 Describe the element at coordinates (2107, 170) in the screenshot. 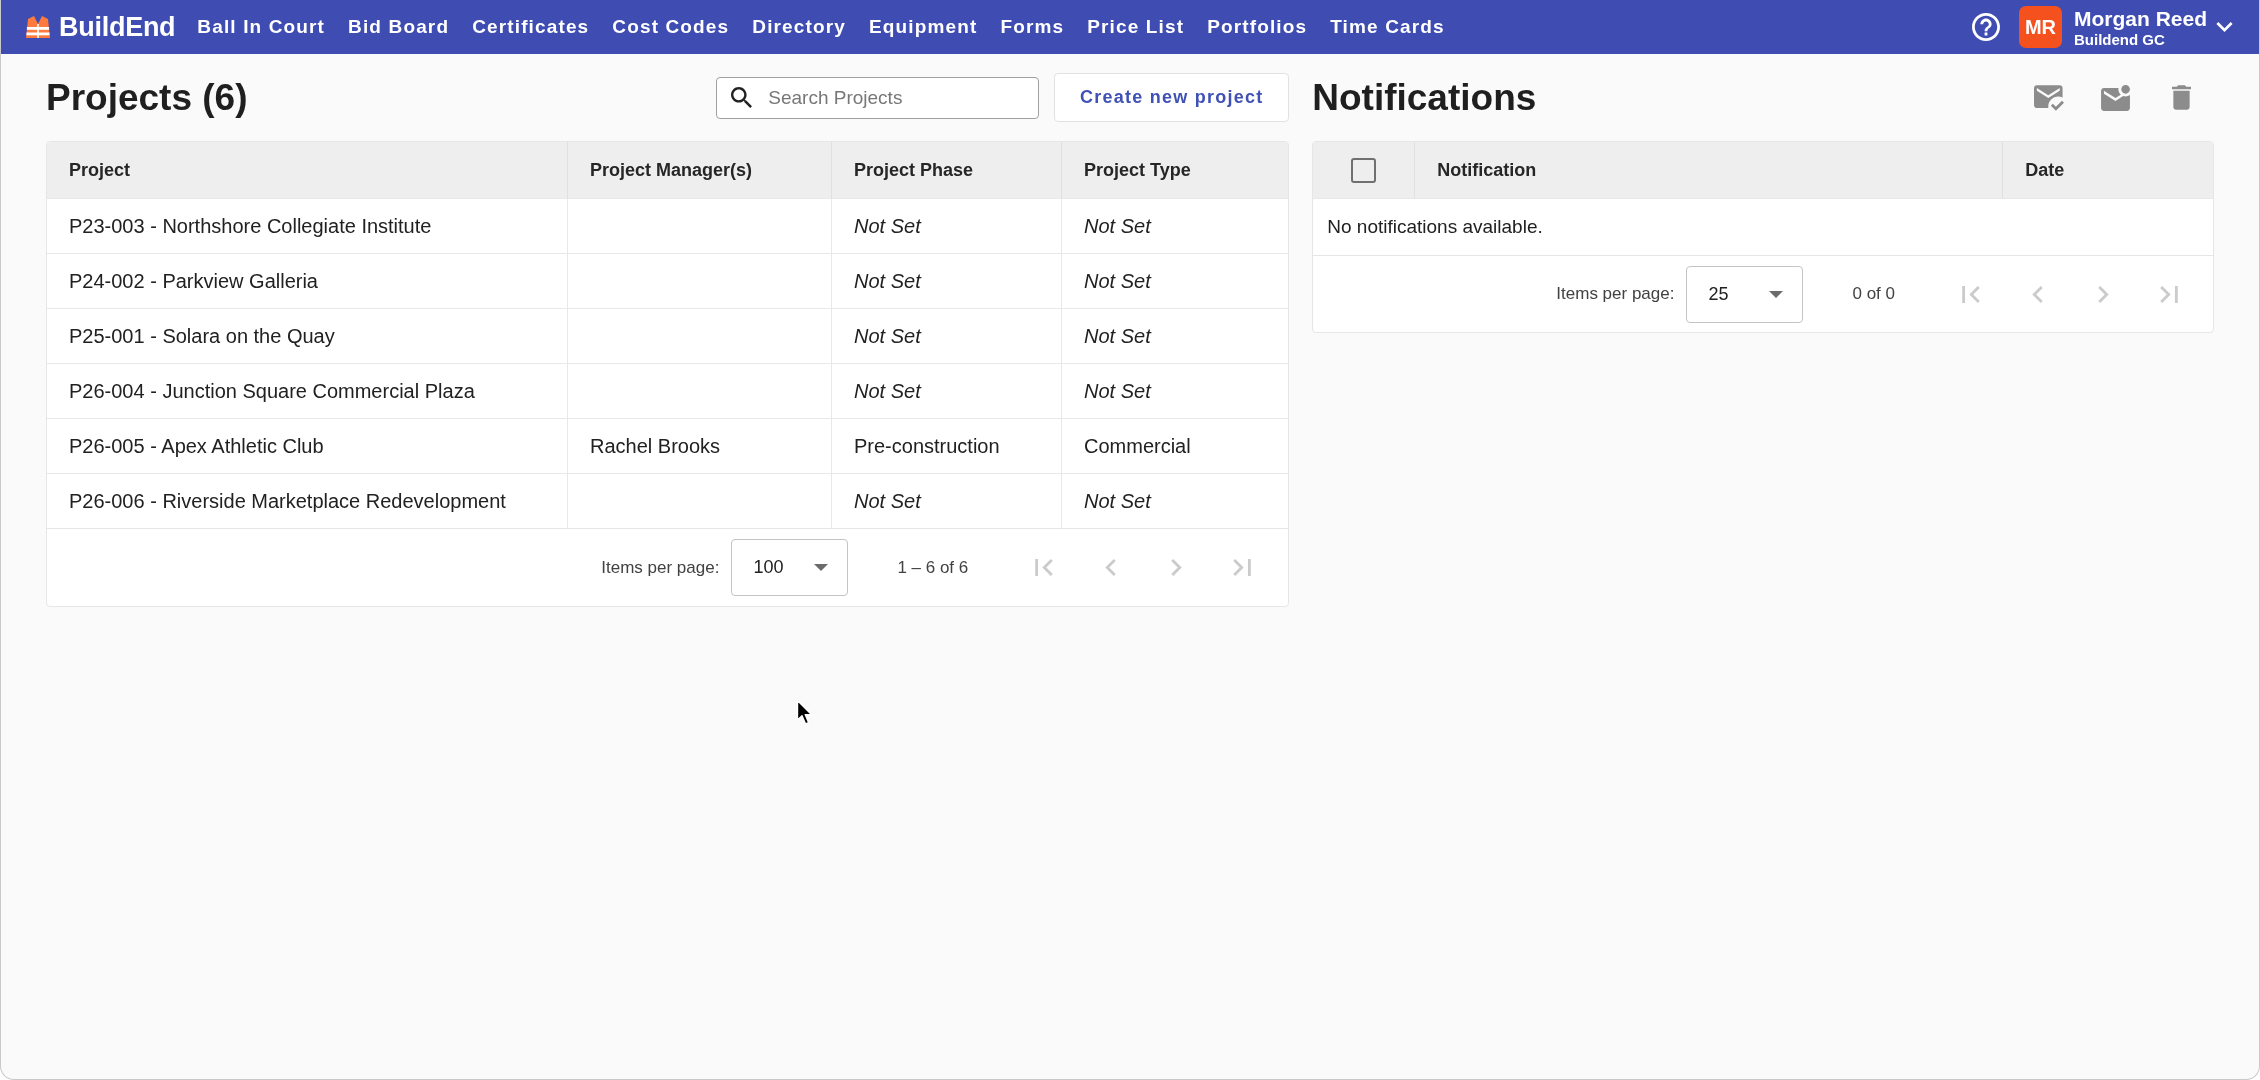

I see `column-header: Date` at that location.